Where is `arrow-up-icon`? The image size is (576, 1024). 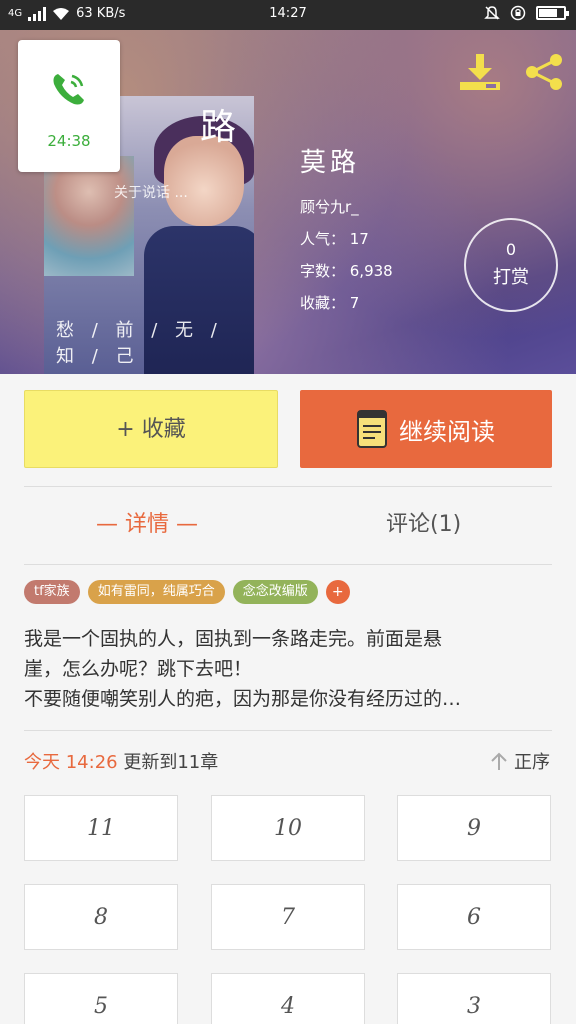 arrow-up-icon is located at coordinates (499, 761).